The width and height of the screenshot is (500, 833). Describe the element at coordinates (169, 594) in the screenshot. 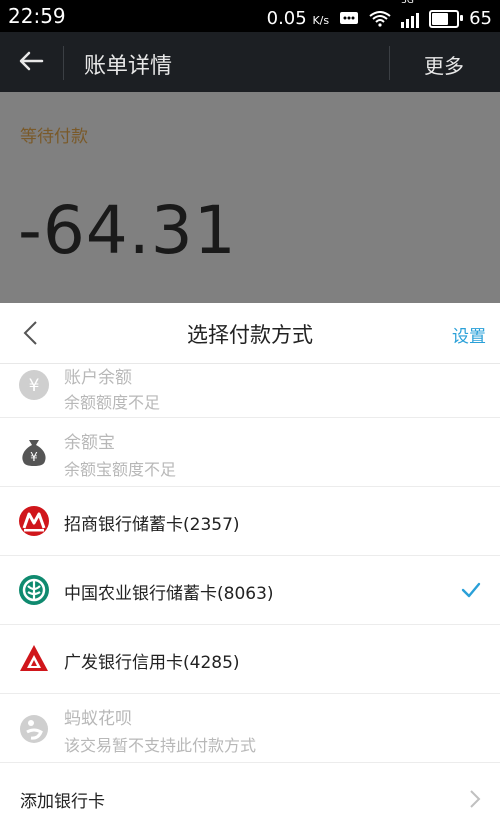

I see `option-label: 中国农业银行储蓄卡(8063)` at that location.